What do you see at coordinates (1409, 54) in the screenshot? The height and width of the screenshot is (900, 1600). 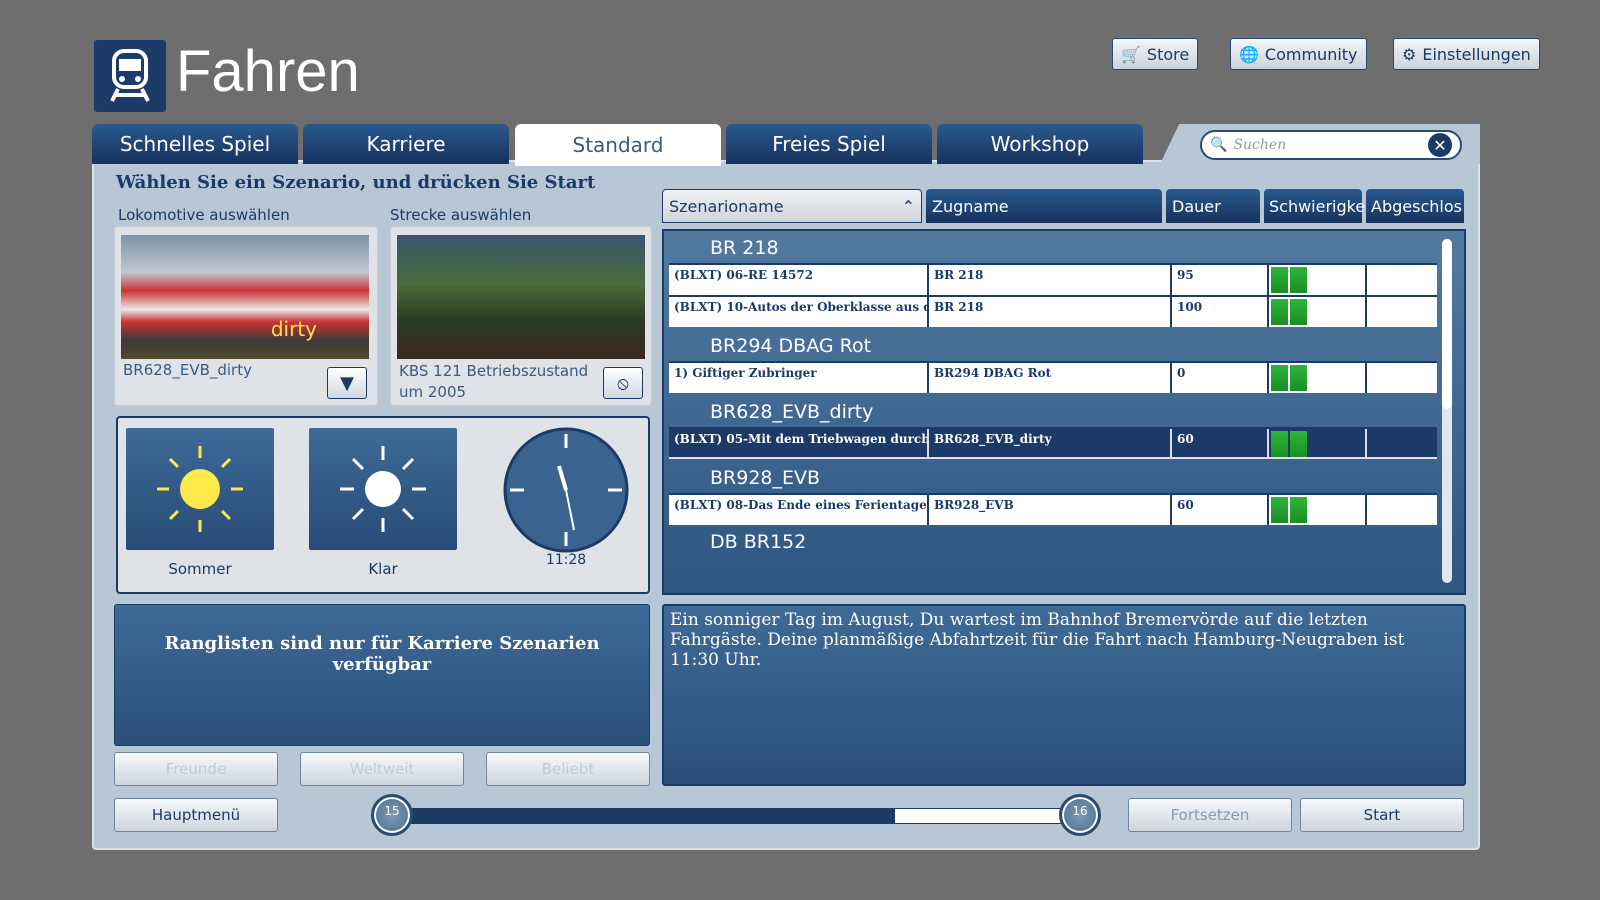 I see `gear-icon: ⚙` at bounding box center [1409, 54].